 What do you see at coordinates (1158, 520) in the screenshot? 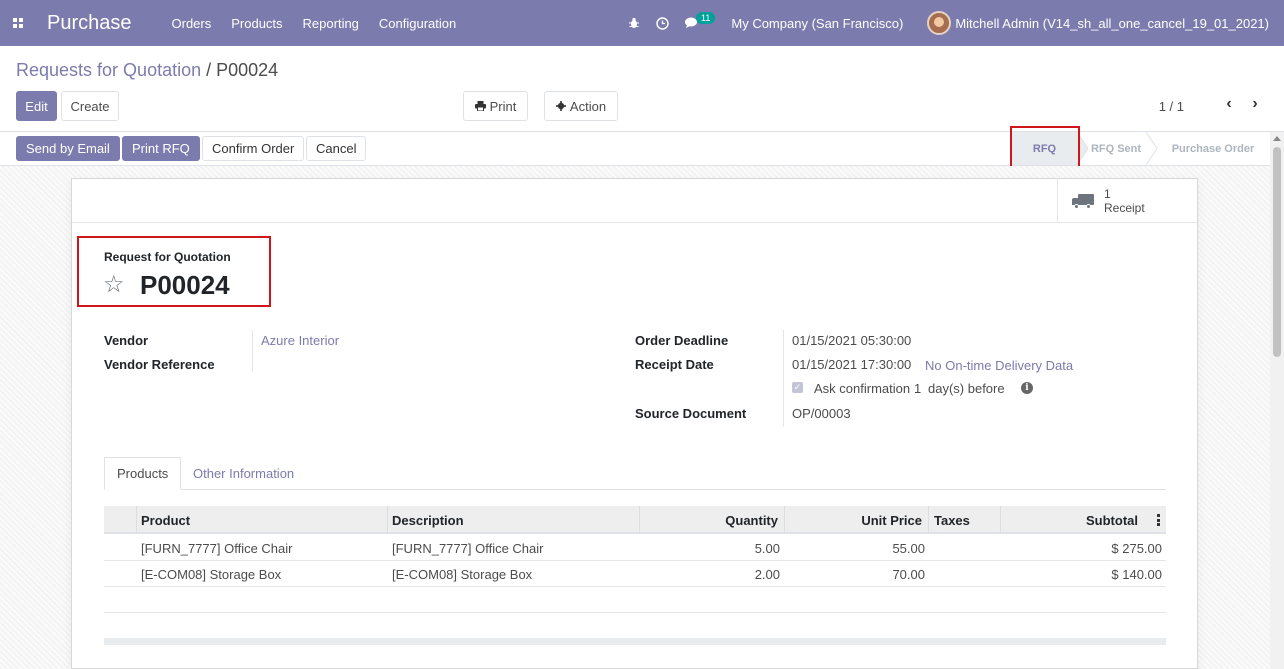
I see `column-options-icon` at bounding box center [1158, 520].